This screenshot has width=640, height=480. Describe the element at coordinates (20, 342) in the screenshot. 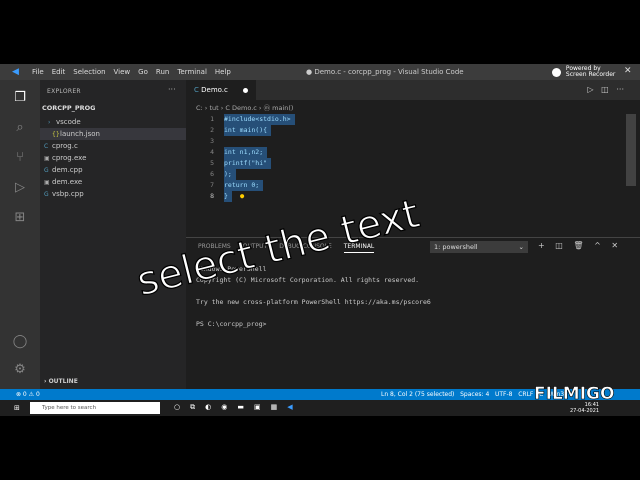

I see `account-icon: ◯` at that location.